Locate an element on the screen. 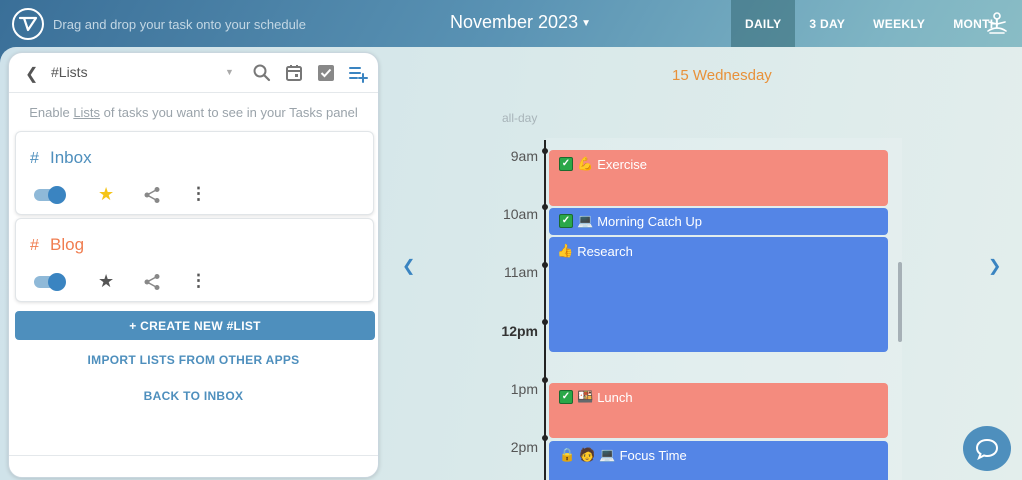 The height and width of the screenshot is (480, 1022). event-lunch: ✓ 🍱 Lunch is located at coordinates (718, 410).